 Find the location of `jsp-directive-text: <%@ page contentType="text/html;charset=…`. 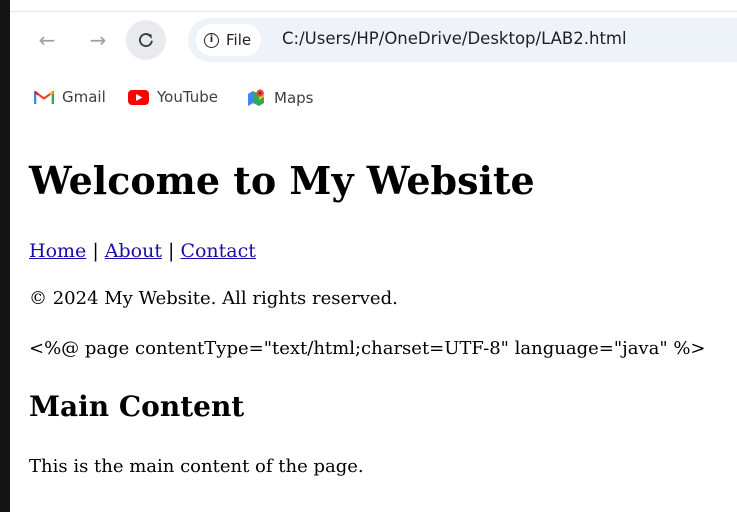

jsp-directive-text: <%@ page contentType="text/html;charset=… is located at coordinates (367, 348).